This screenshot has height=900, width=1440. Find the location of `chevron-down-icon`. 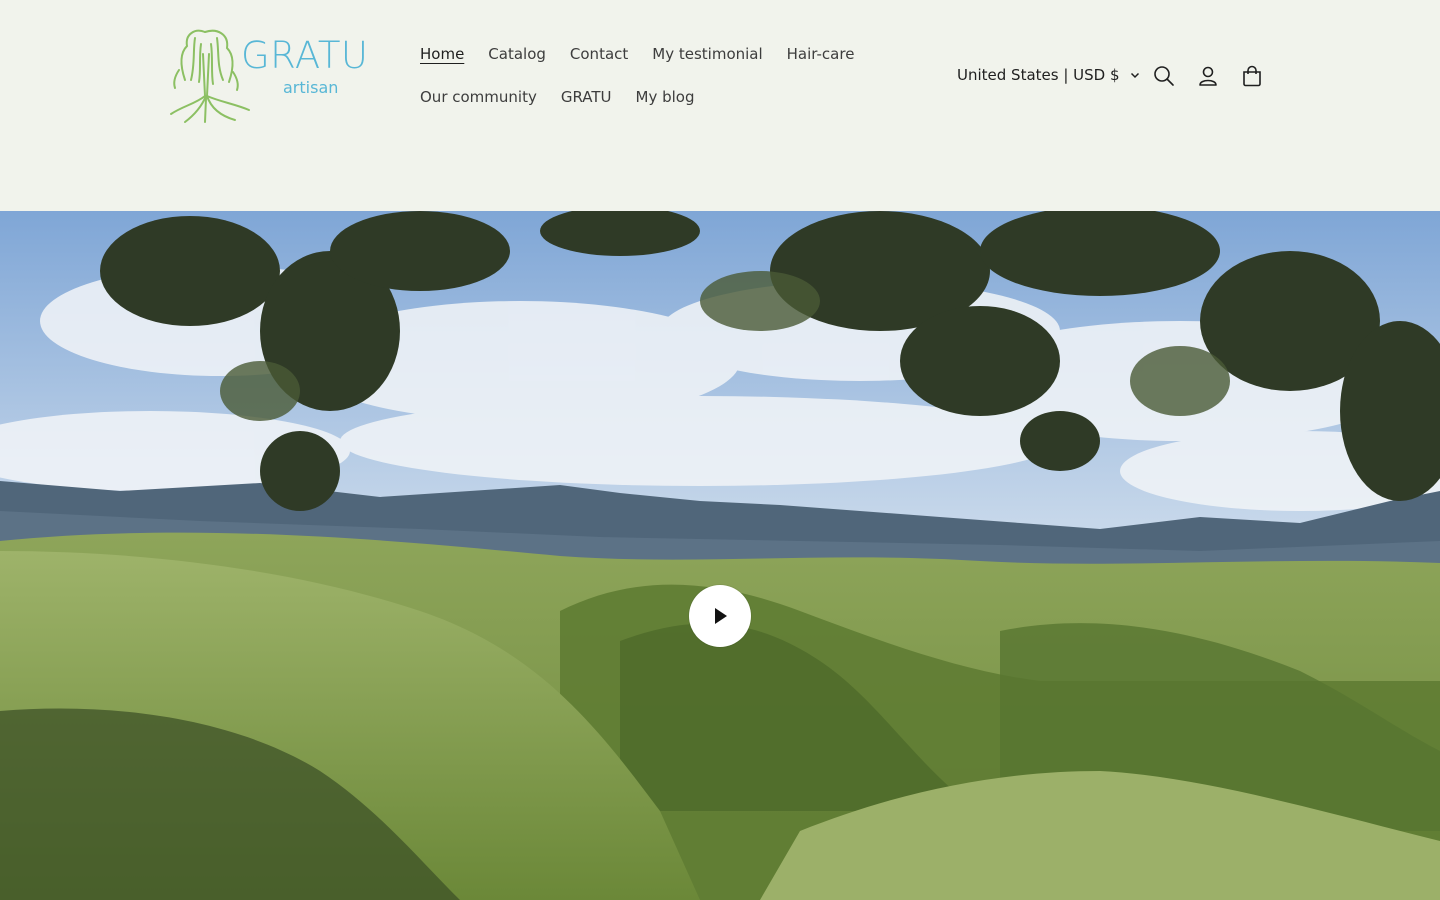

chevron-down-icon is located at coordinates (1134, 75).